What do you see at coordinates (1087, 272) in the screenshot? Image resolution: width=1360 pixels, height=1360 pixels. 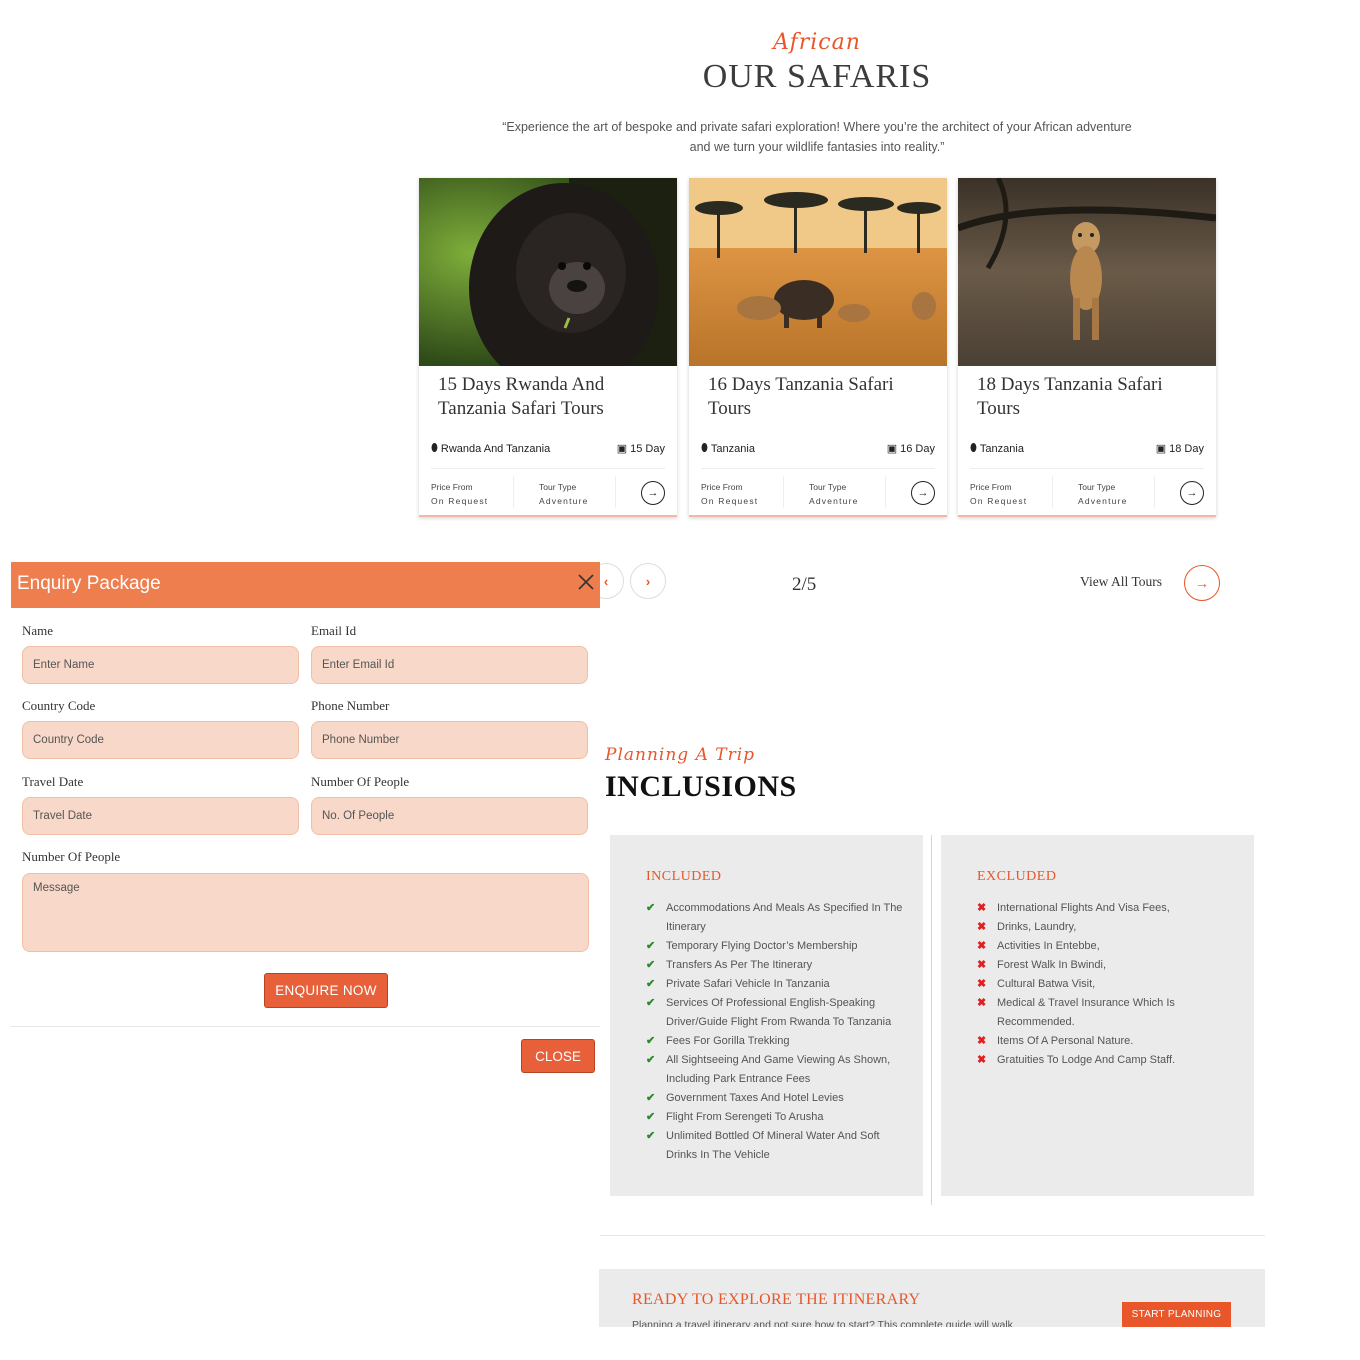 I see `lioness-photo` at bounding box center [1087, 272].